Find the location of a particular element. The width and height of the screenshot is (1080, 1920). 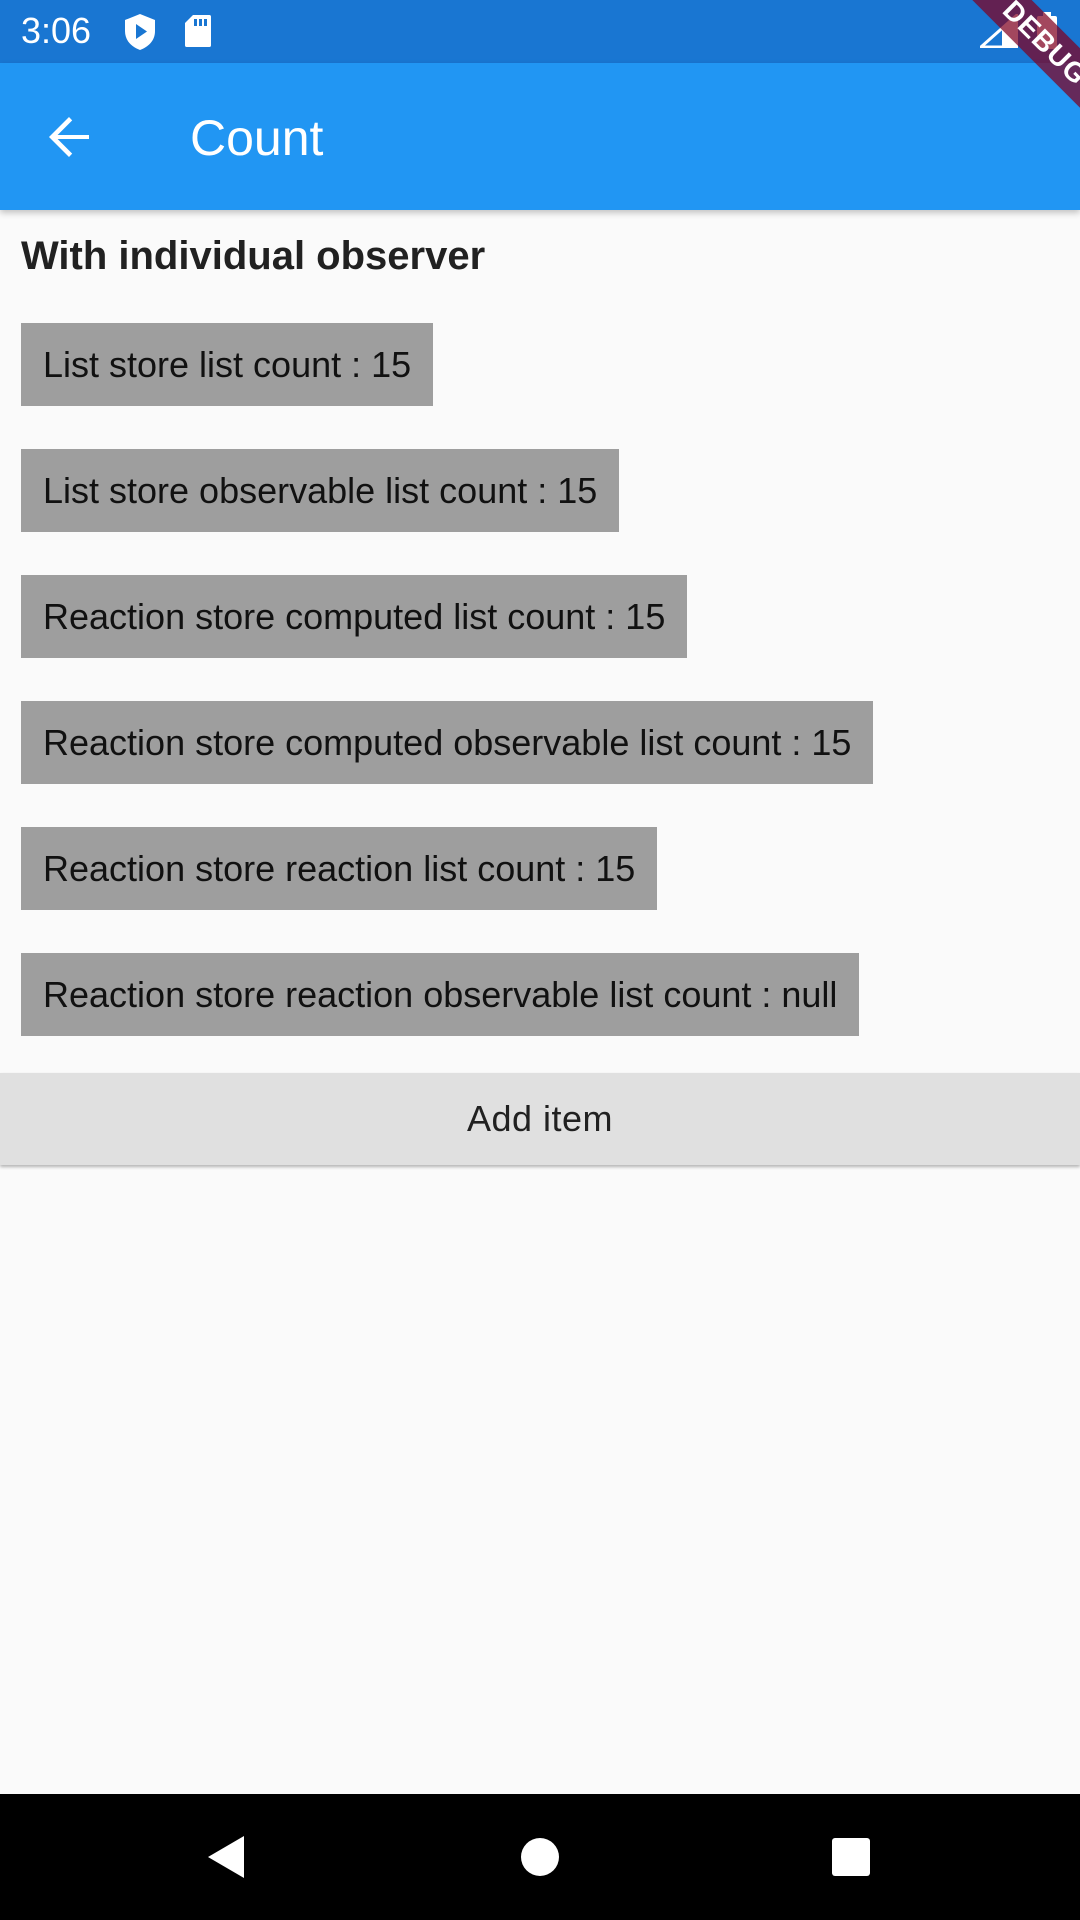

nav-recents-button is located at coordinates (851, 1857).